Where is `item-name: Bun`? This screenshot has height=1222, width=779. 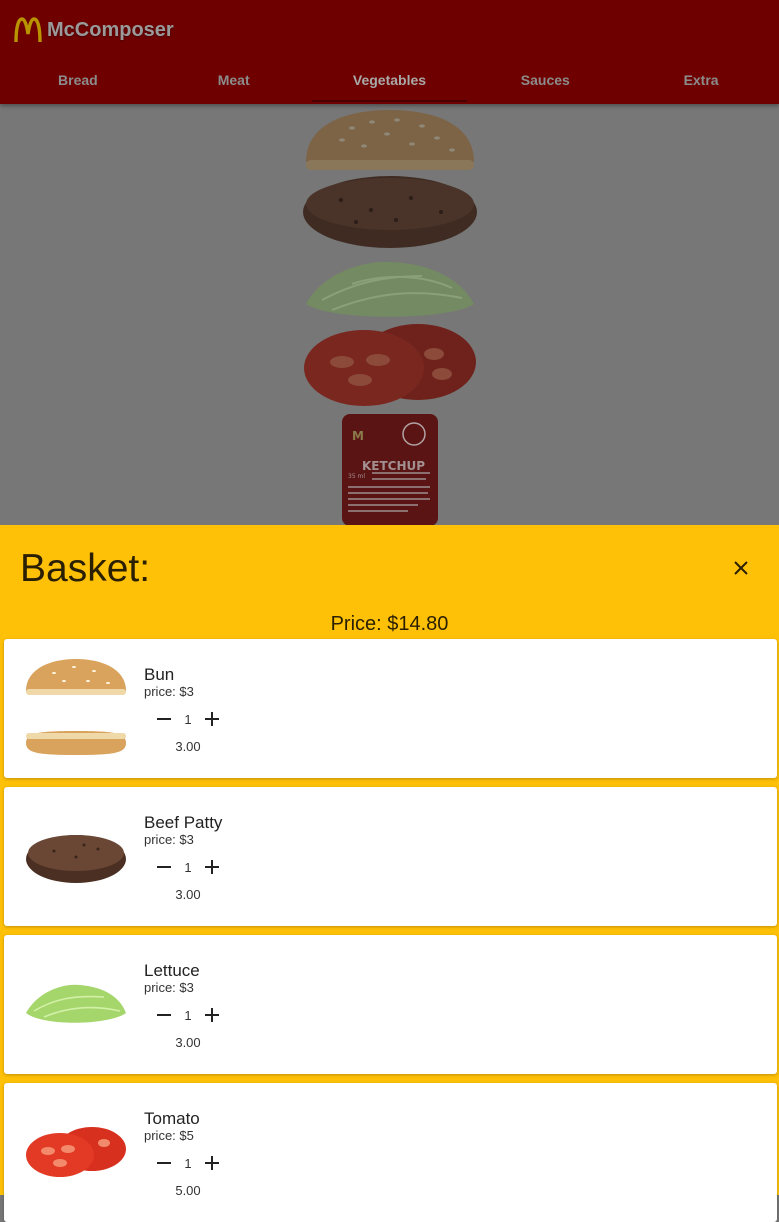
item-name: Bun is located at coordinates (159, 674).